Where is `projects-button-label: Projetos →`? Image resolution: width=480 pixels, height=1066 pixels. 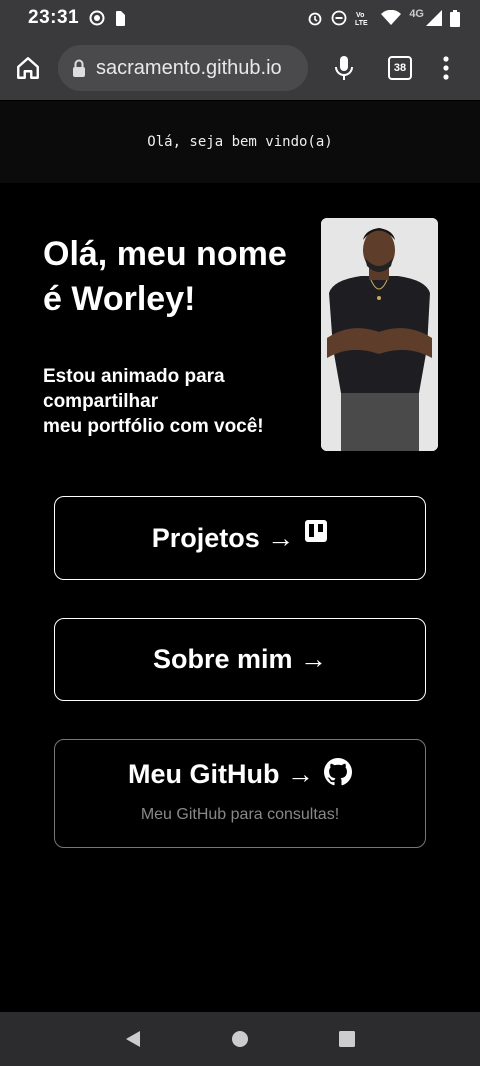 projects-button-label: Projetos → is located at coordinates (223, 537).